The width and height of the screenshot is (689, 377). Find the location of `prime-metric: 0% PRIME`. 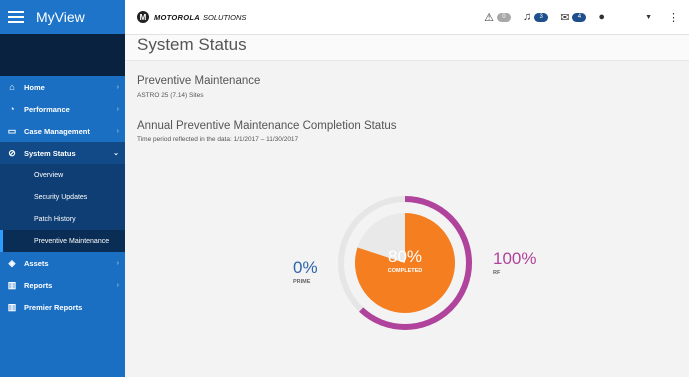

prime-metric: 0% PRIME is located at coordinates (305, 271).